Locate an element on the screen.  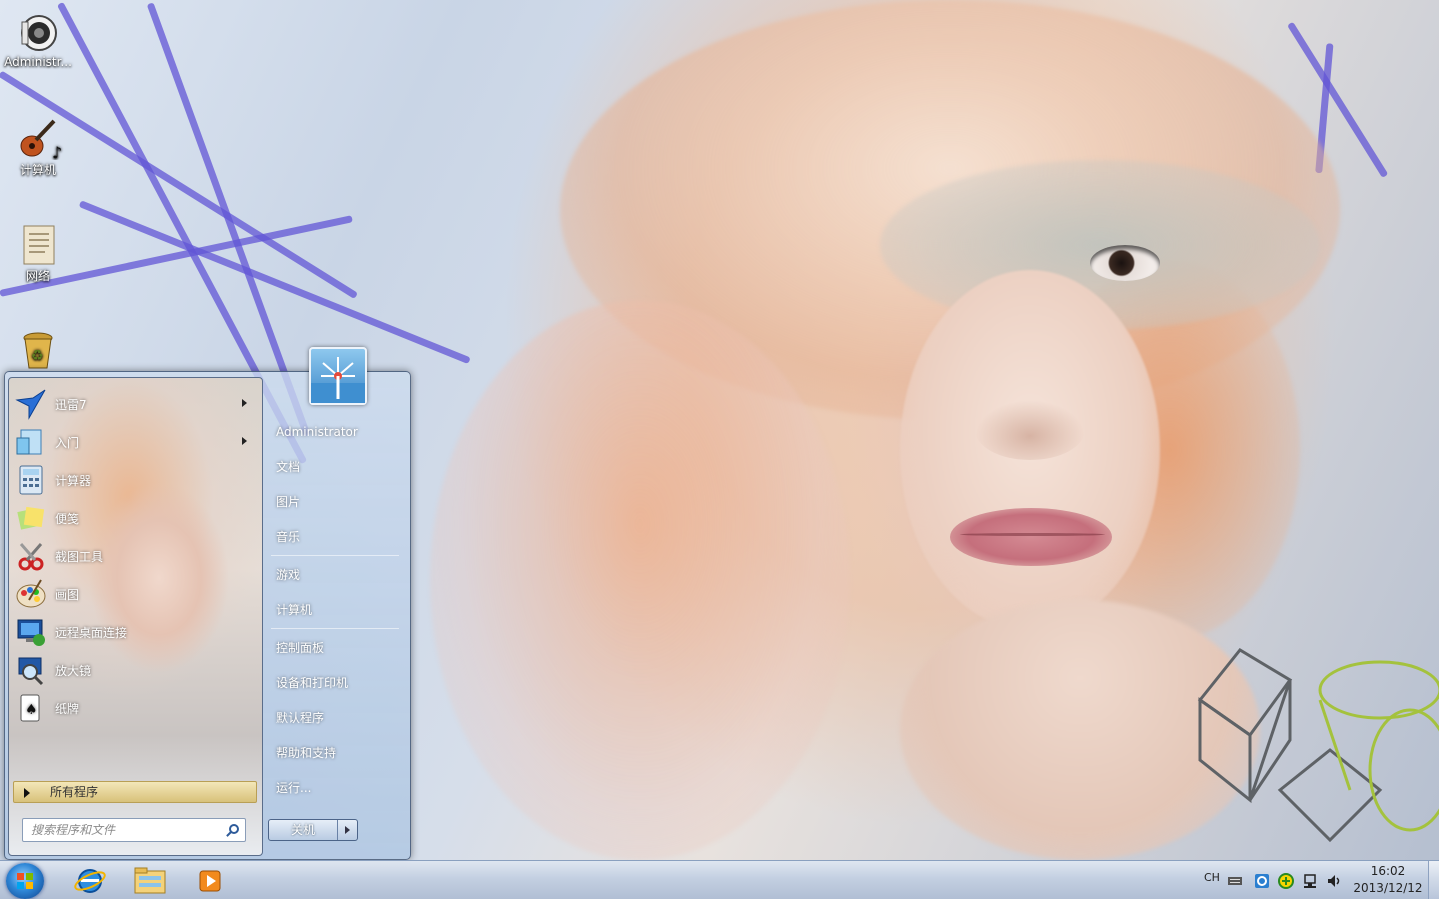
right-item-games: 游戏 is located at coordinates (288, 575).